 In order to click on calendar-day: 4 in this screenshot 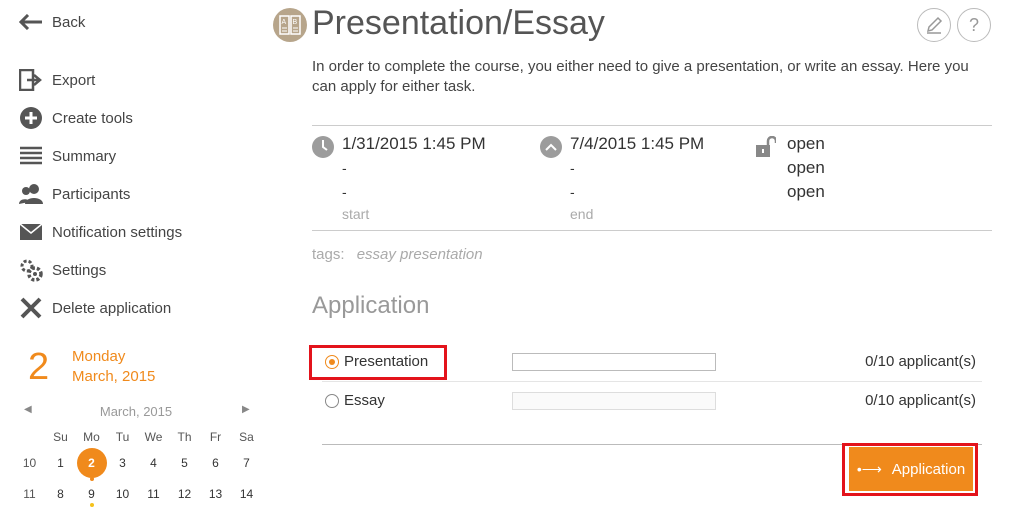, I will do `click(153, 463)`.